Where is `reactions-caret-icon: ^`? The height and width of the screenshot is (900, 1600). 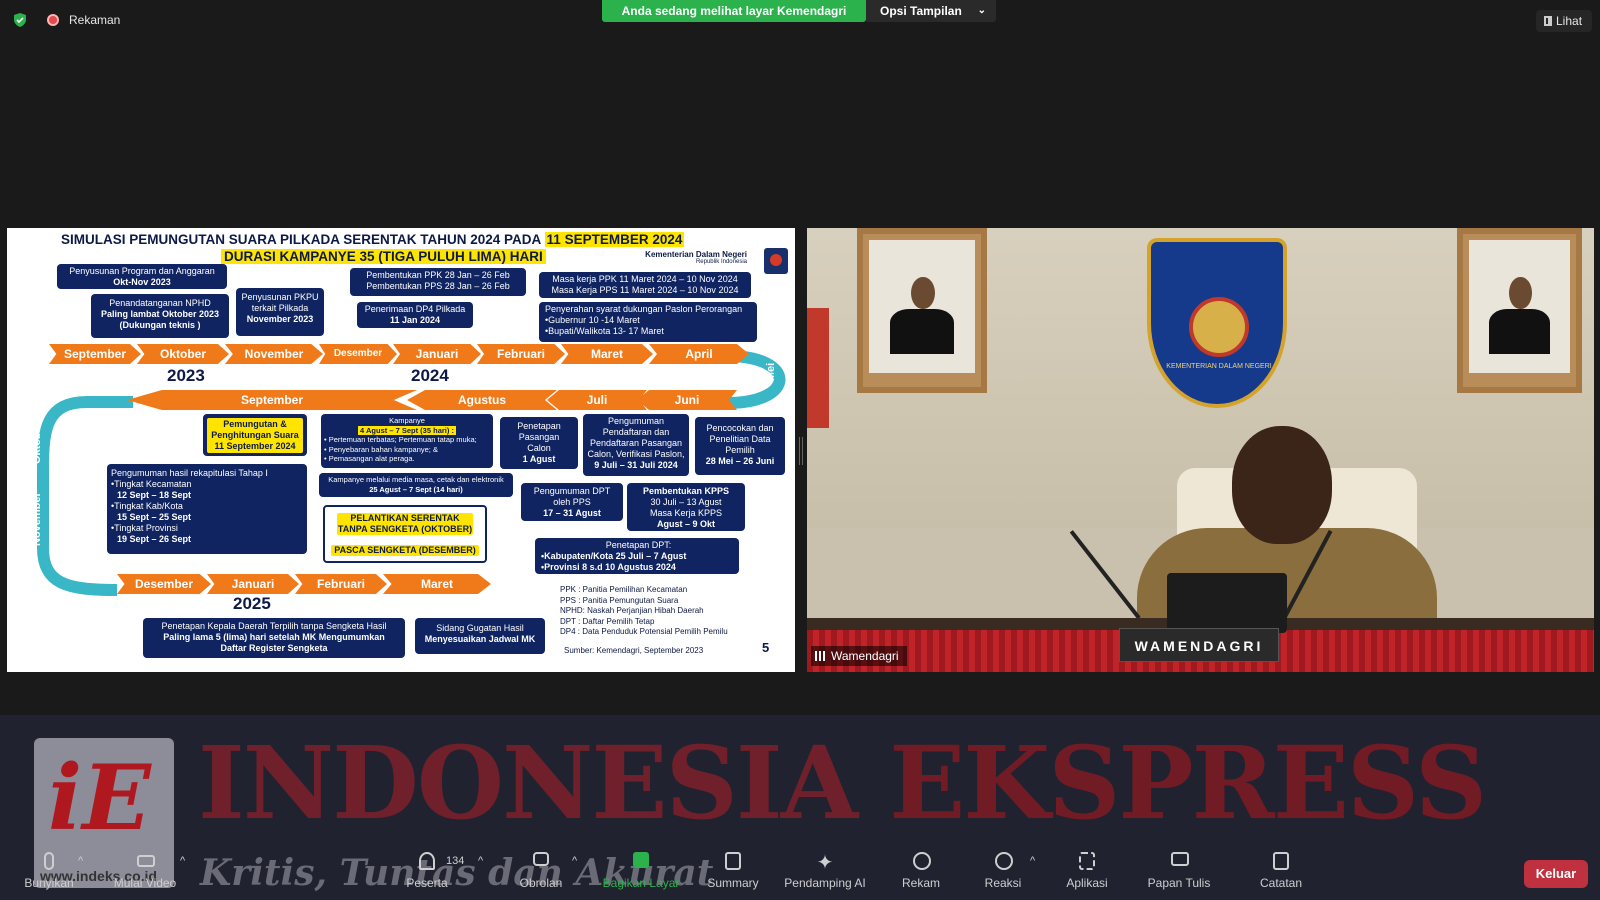 reactions-caret-icon: ^ is located at coordinates (1032, 861).